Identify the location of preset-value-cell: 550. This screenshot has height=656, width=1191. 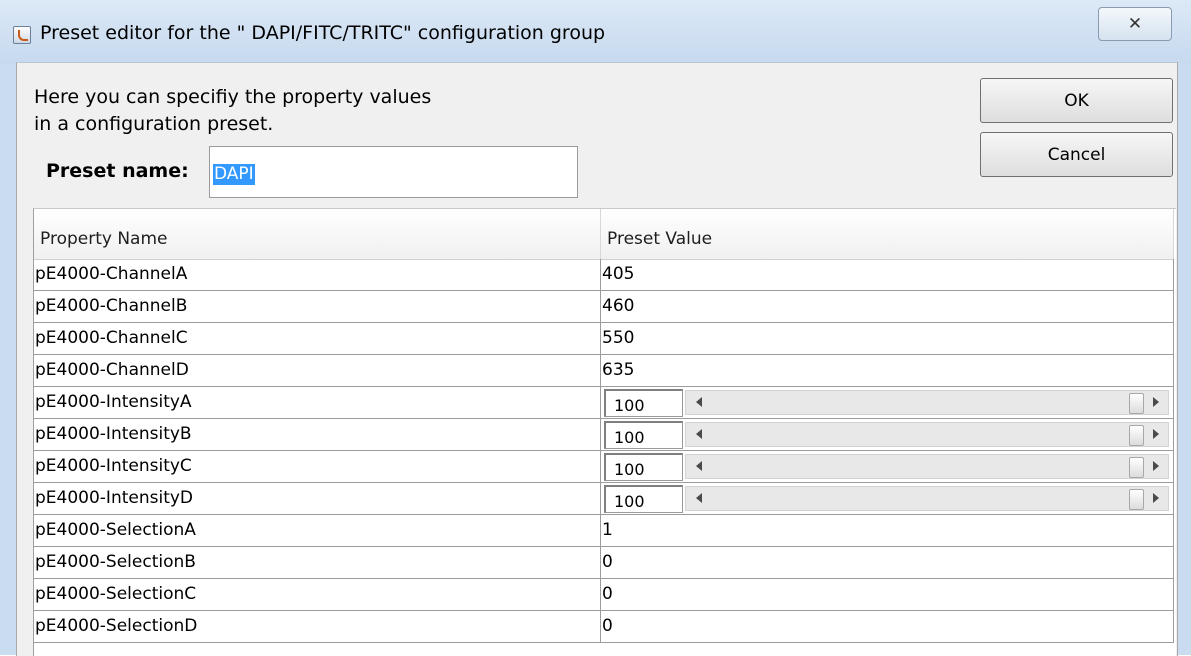
(887, 339).